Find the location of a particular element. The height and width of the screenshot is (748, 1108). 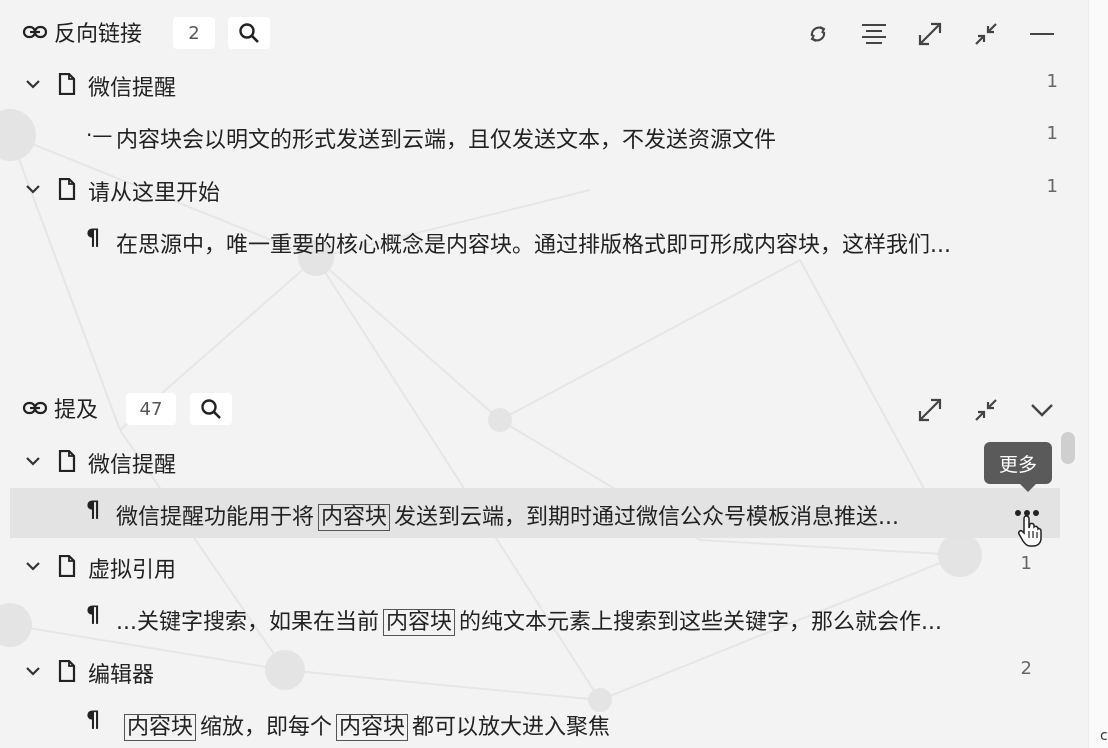

minimize-icon is located at coordinates (1042, 34).